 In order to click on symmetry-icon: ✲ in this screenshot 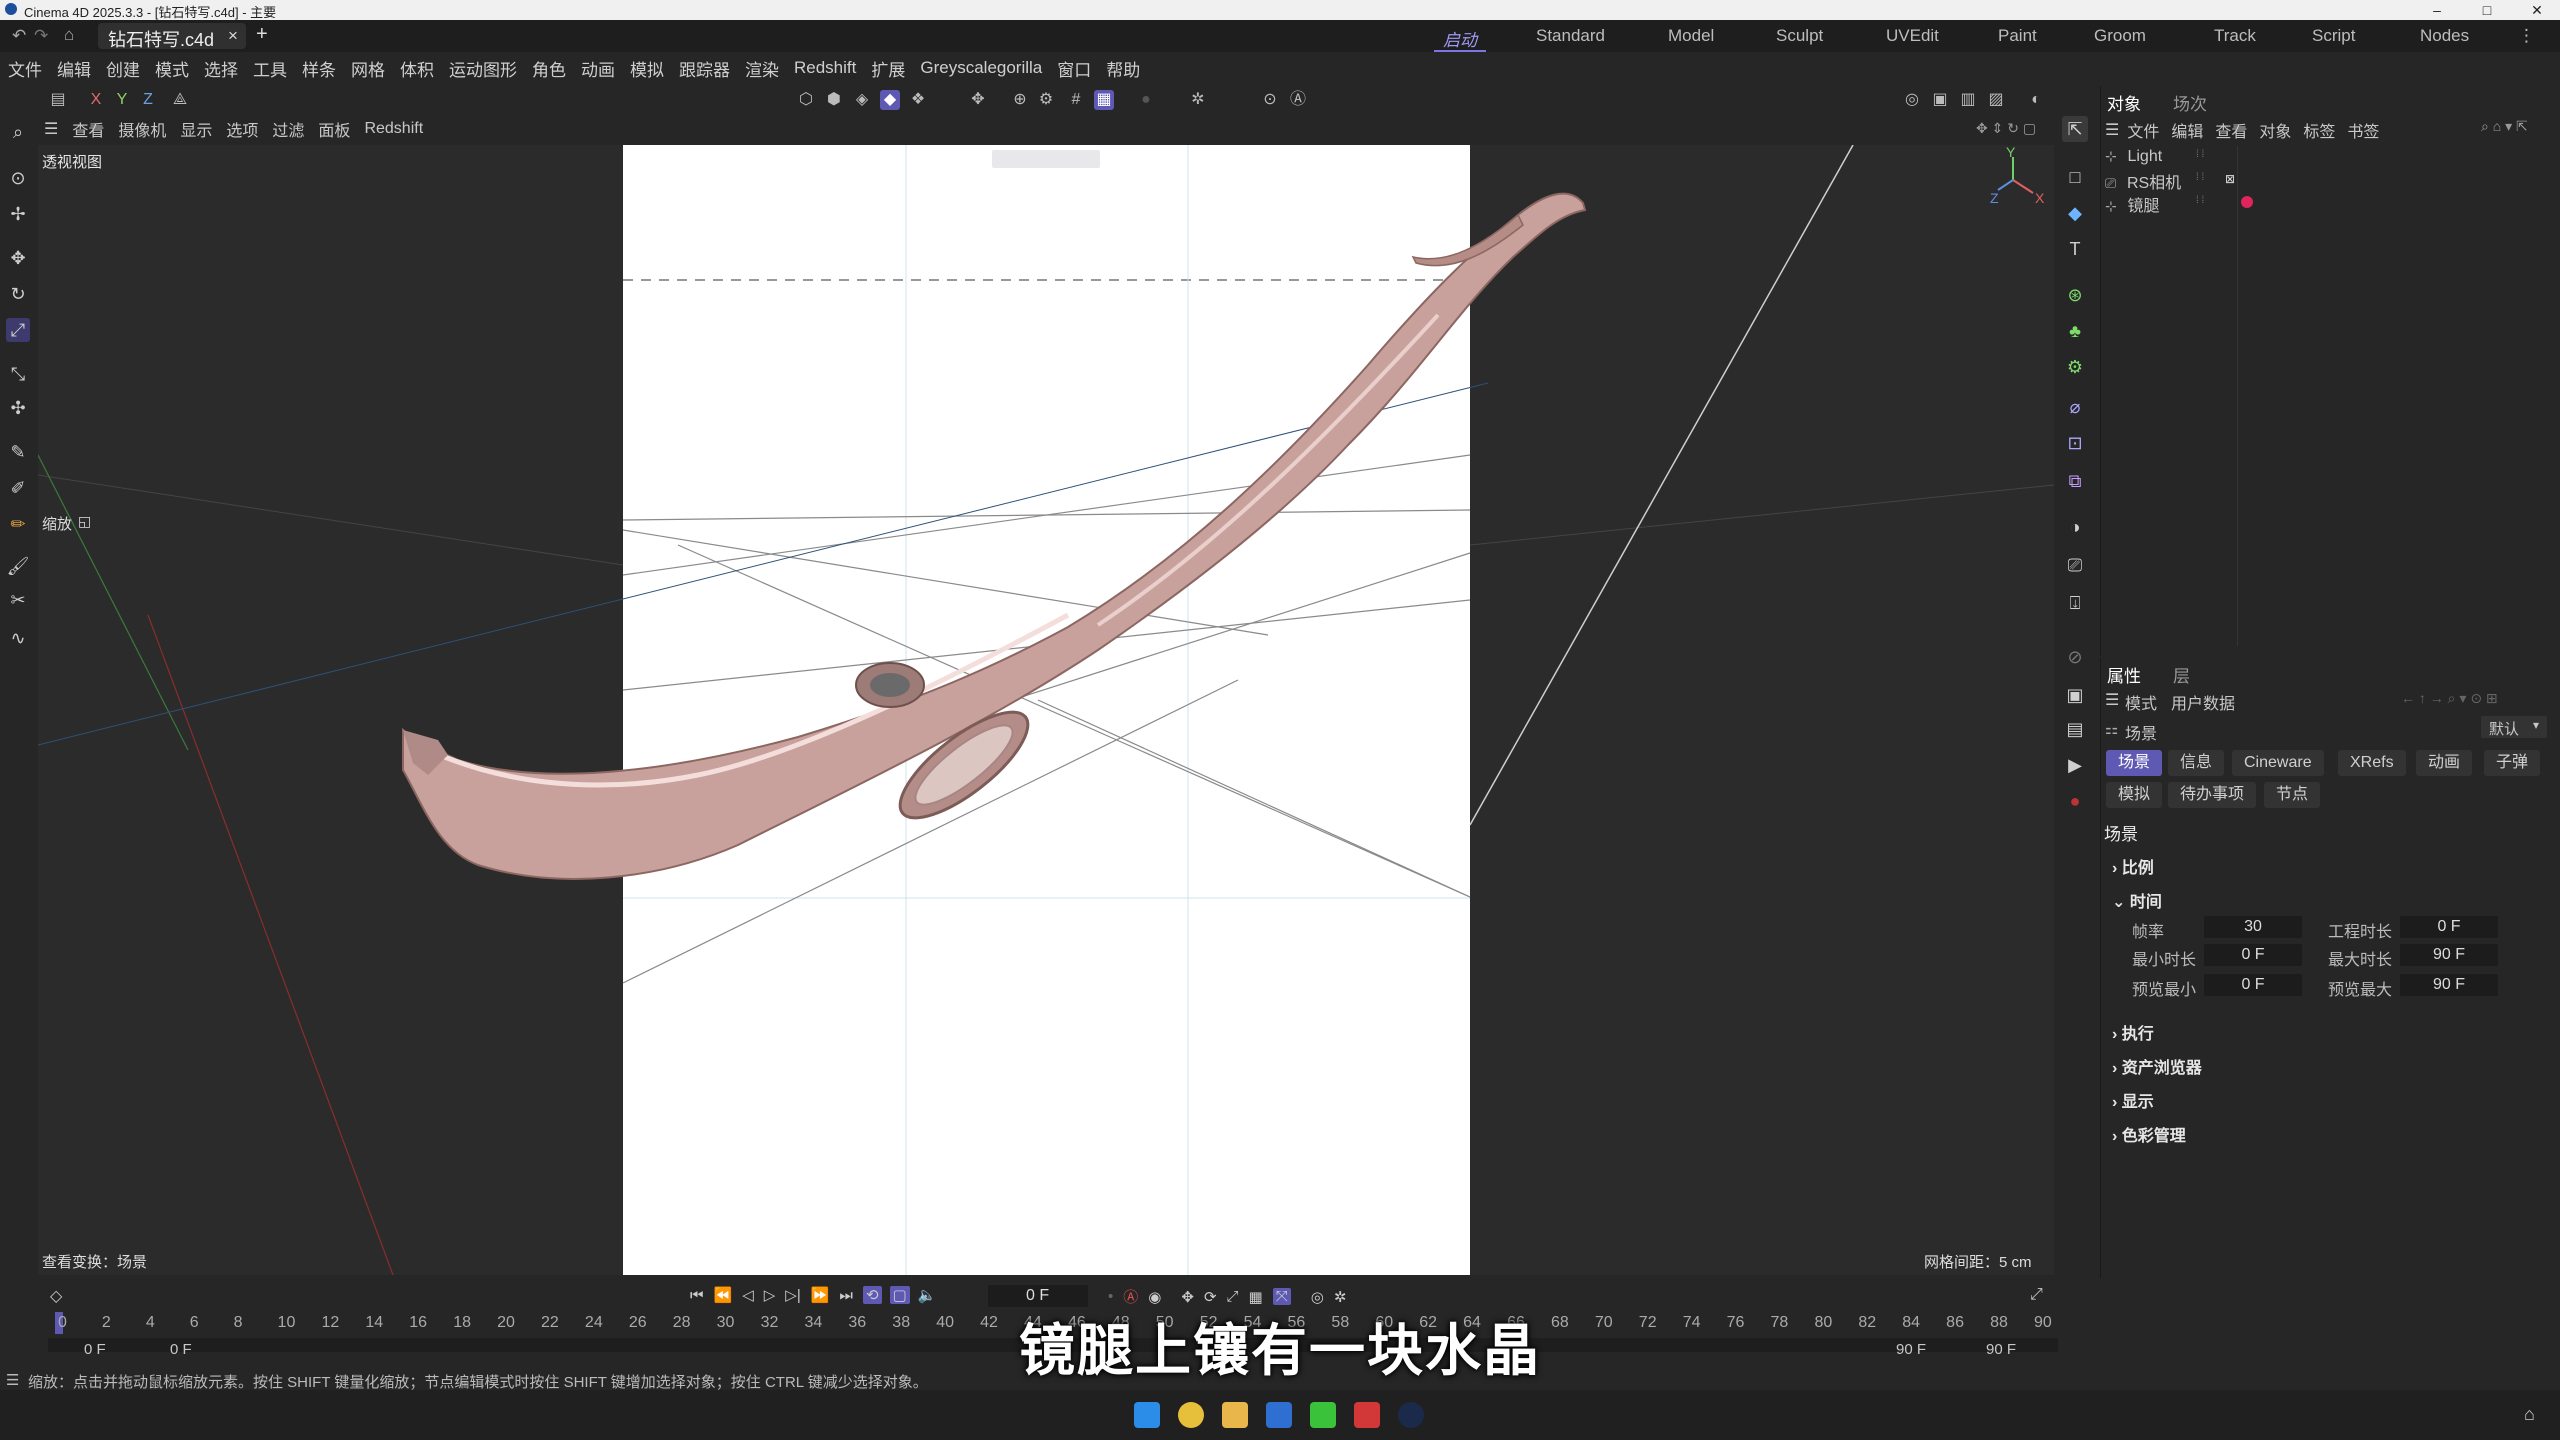, I will do `click(1198, 100)`.